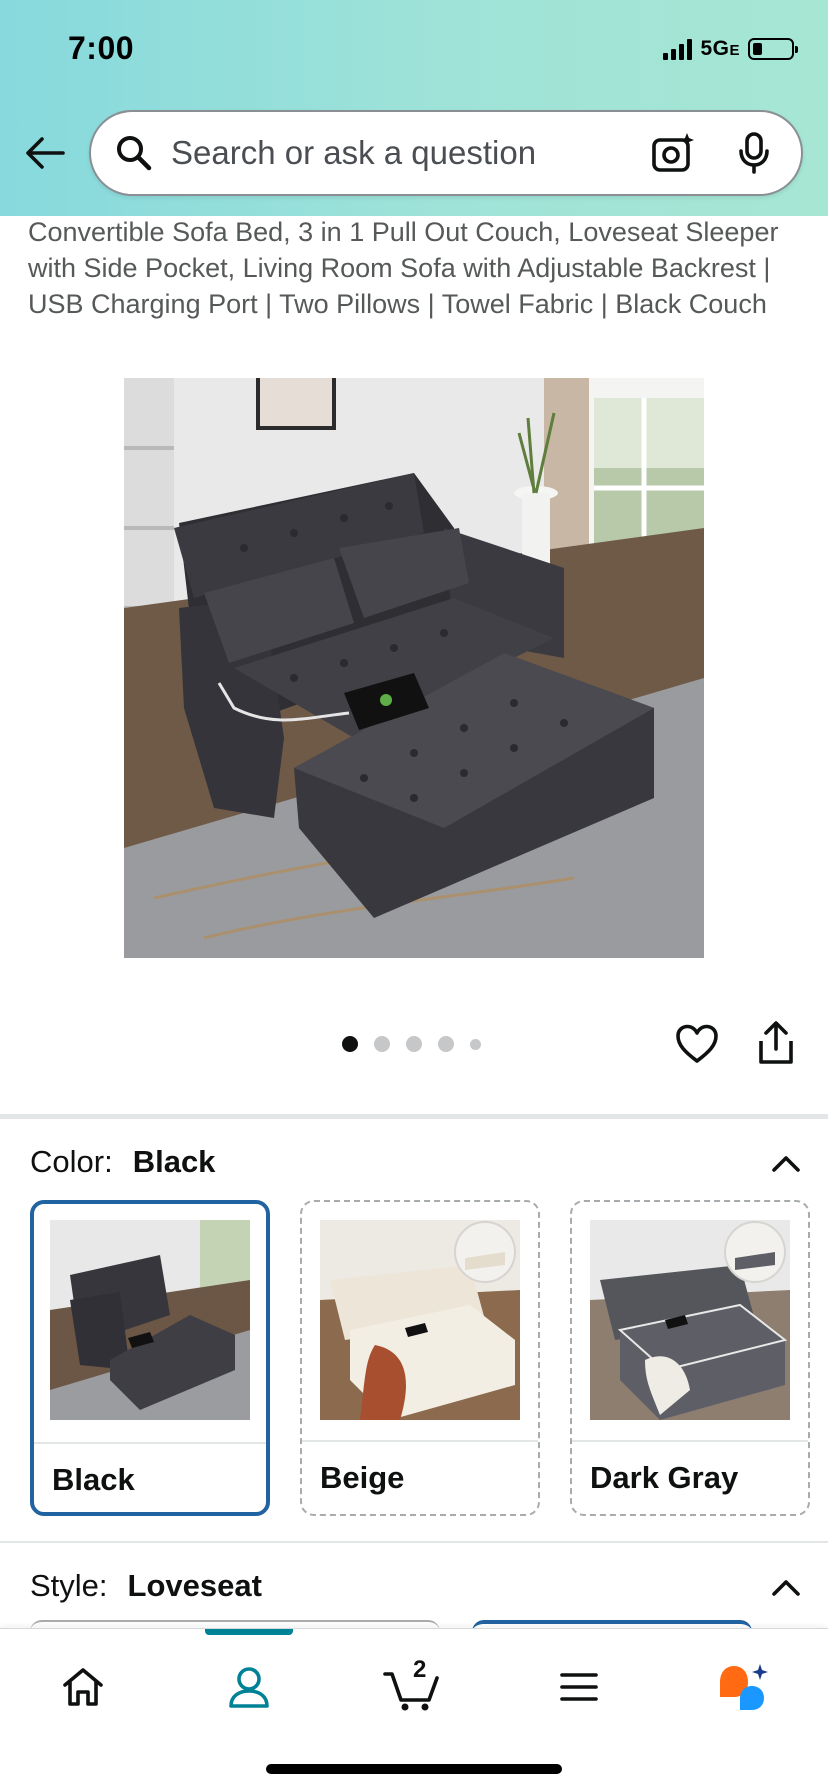 The width and height of the screenshot is (828, 1792). What do you see at coordinates (350, 1044) in the screenshot?
I see `pager-dot-active` at bounding box center [350, 1044].